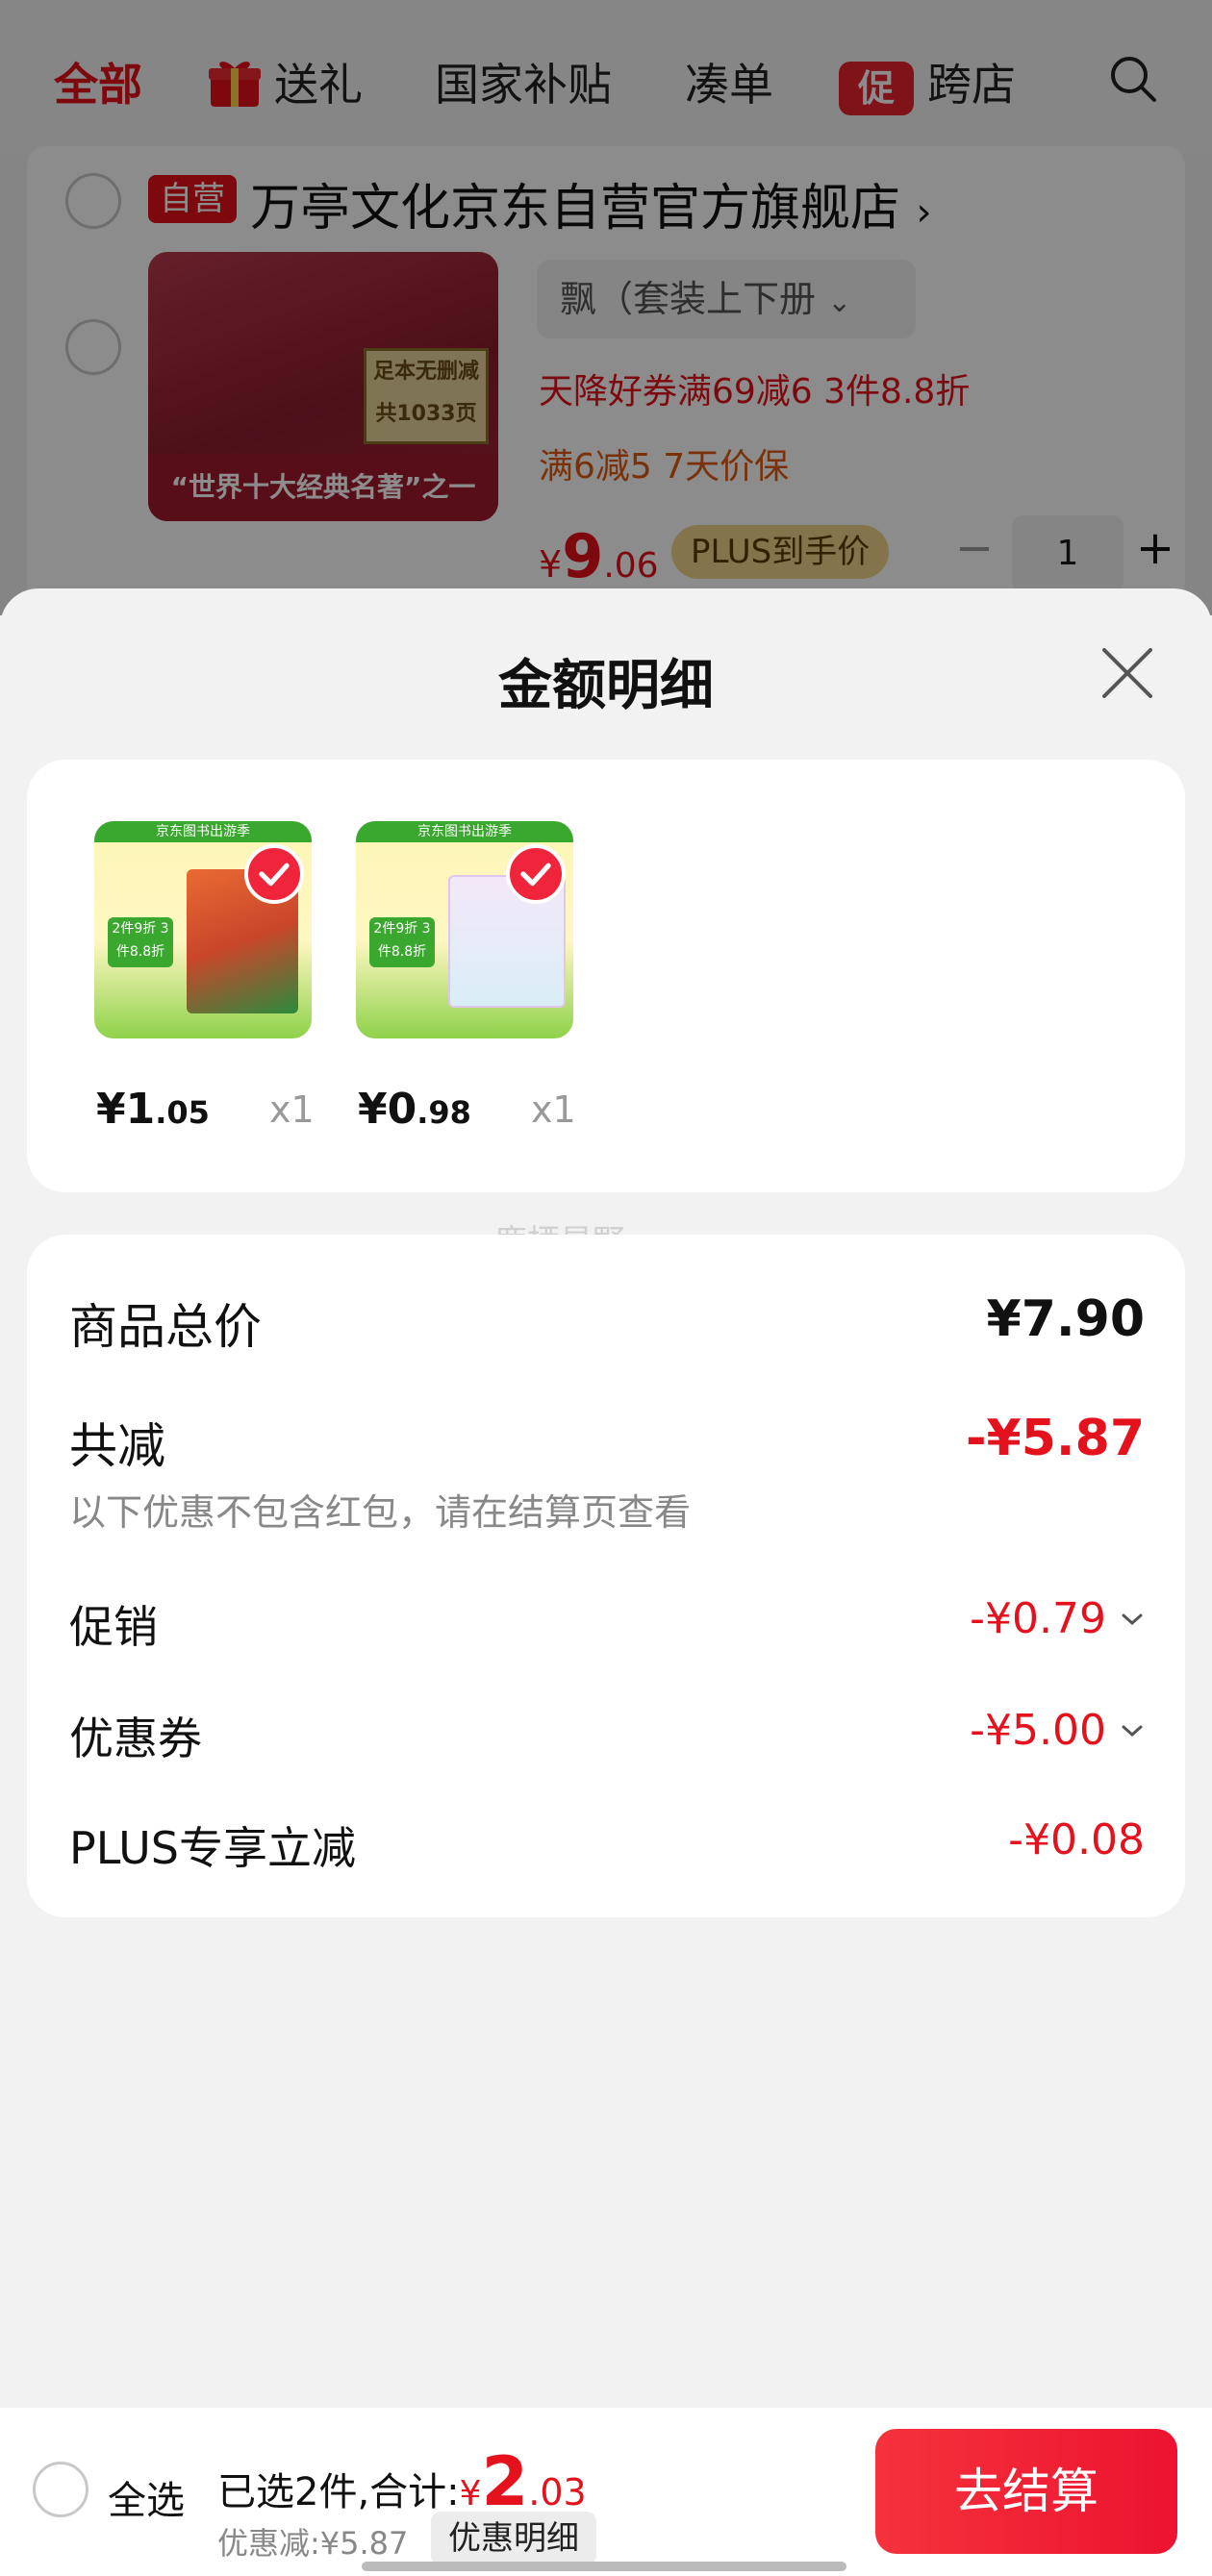 The image size is (1212, 2576). I want to click on coupon-value: -¥5.00, so click(1038, 1730).